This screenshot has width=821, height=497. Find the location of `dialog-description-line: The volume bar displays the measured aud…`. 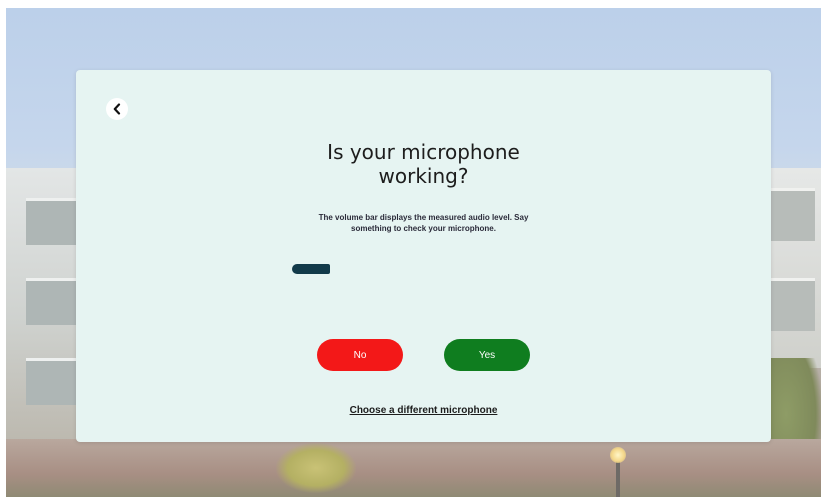

dialog-description-line: The volume bar displays the measured aud… is located at coordinates (423, 217).